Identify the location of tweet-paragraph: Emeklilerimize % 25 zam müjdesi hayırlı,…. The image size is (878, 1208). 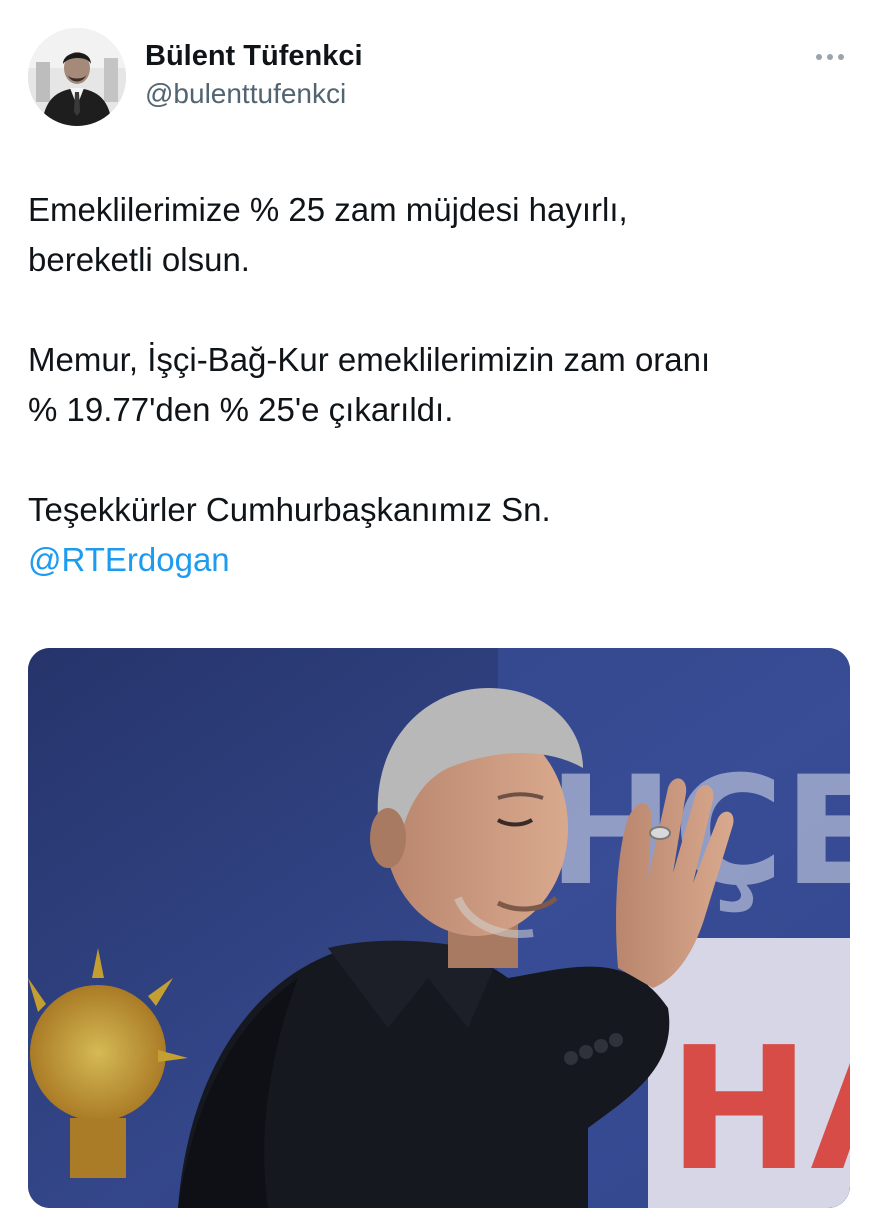
(439, 235).